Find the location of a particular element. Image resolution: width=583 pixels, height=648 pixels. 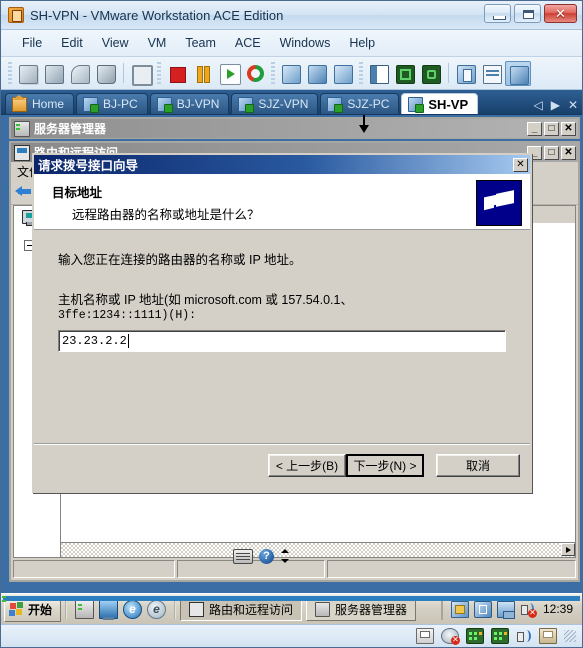

windows-taskbar: 开始 e e 路由和远程访问 服务器管理器 ✕ 12:39 is located at coordinates (291, 608).